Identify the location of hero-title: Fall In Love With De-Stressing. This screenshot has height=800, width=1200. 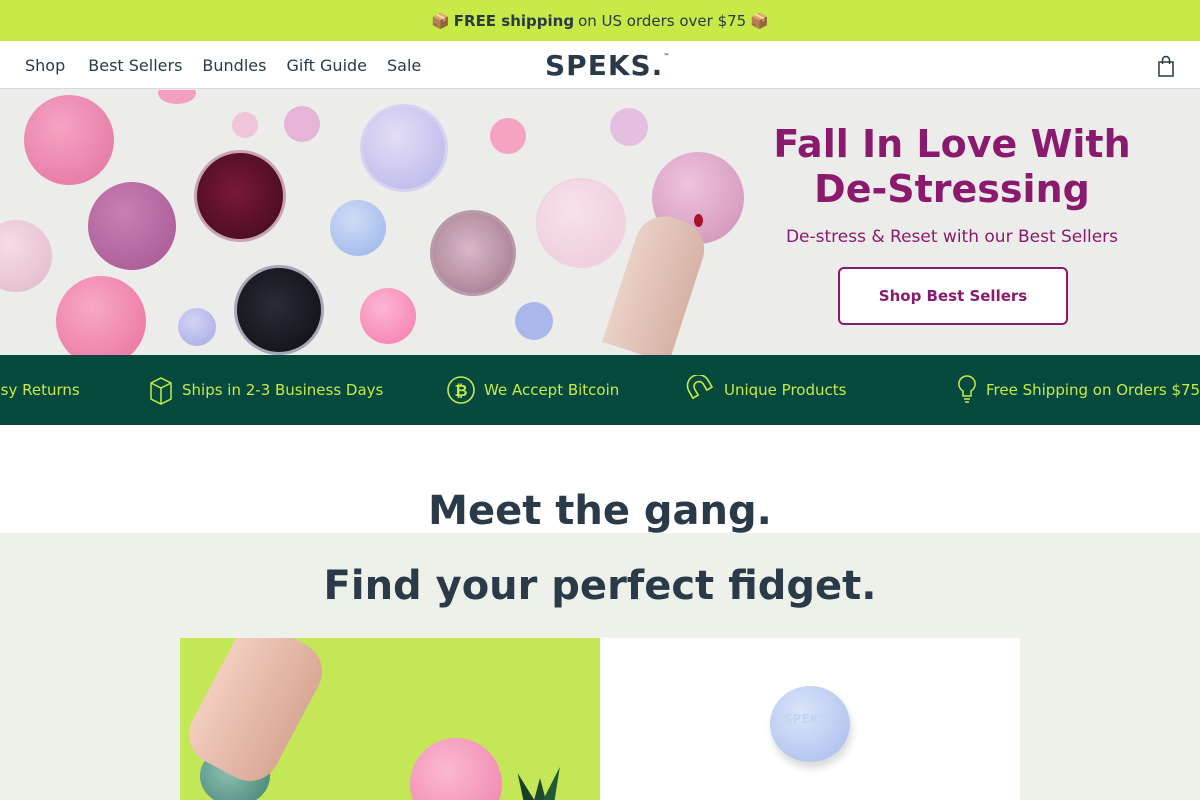
(952, 166).